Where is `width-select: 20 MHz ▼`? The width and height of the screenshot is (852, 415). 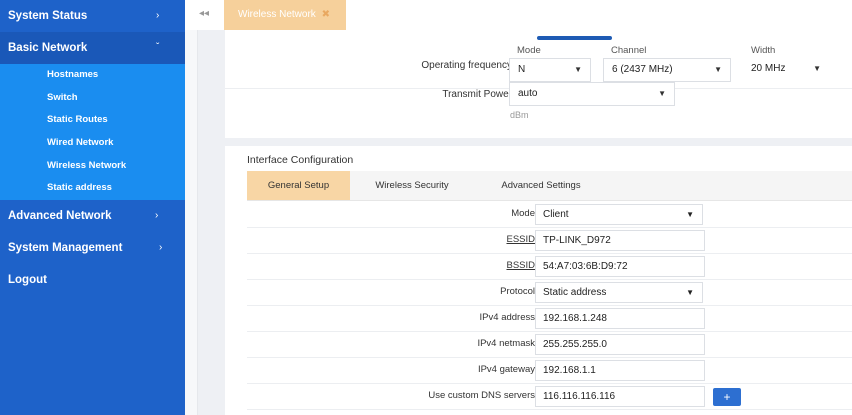
width-select: 20 MHz ▼ is located at coordinates (786, 70).